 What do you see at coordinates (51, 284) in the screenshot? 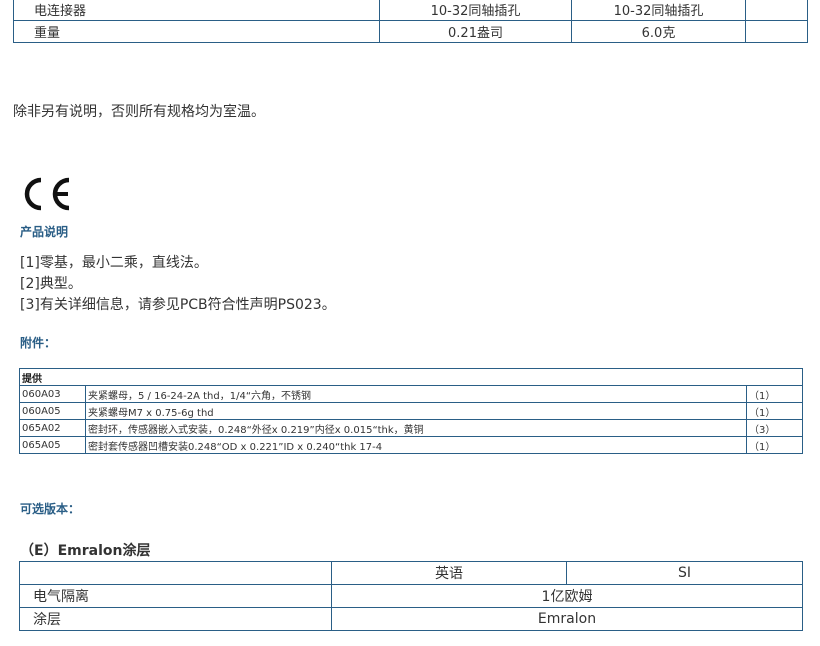
I see `footnote-2: [2]典型。` at bounding box center [51, 284].